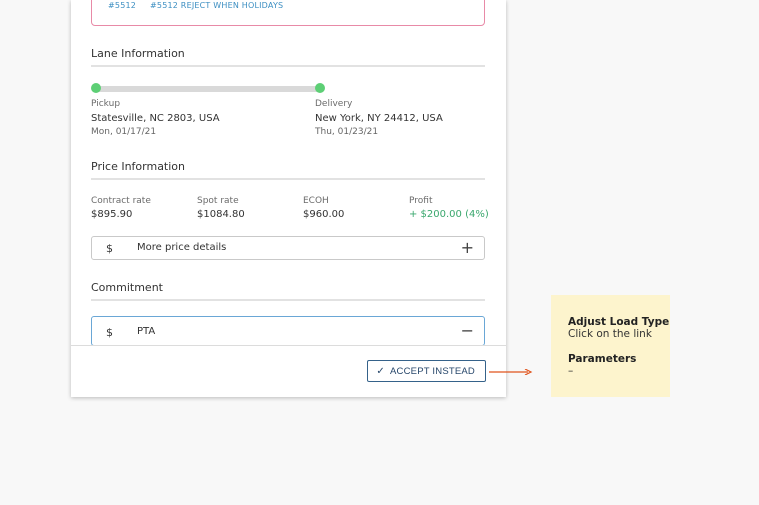 The image size is (759, 505). What do you see at coordinates (288, 13) in the screenshot?
I see `reference-box: #5512 #5512 REJECT WHEN HOLIDAYS` at bounding box center [288, 13].